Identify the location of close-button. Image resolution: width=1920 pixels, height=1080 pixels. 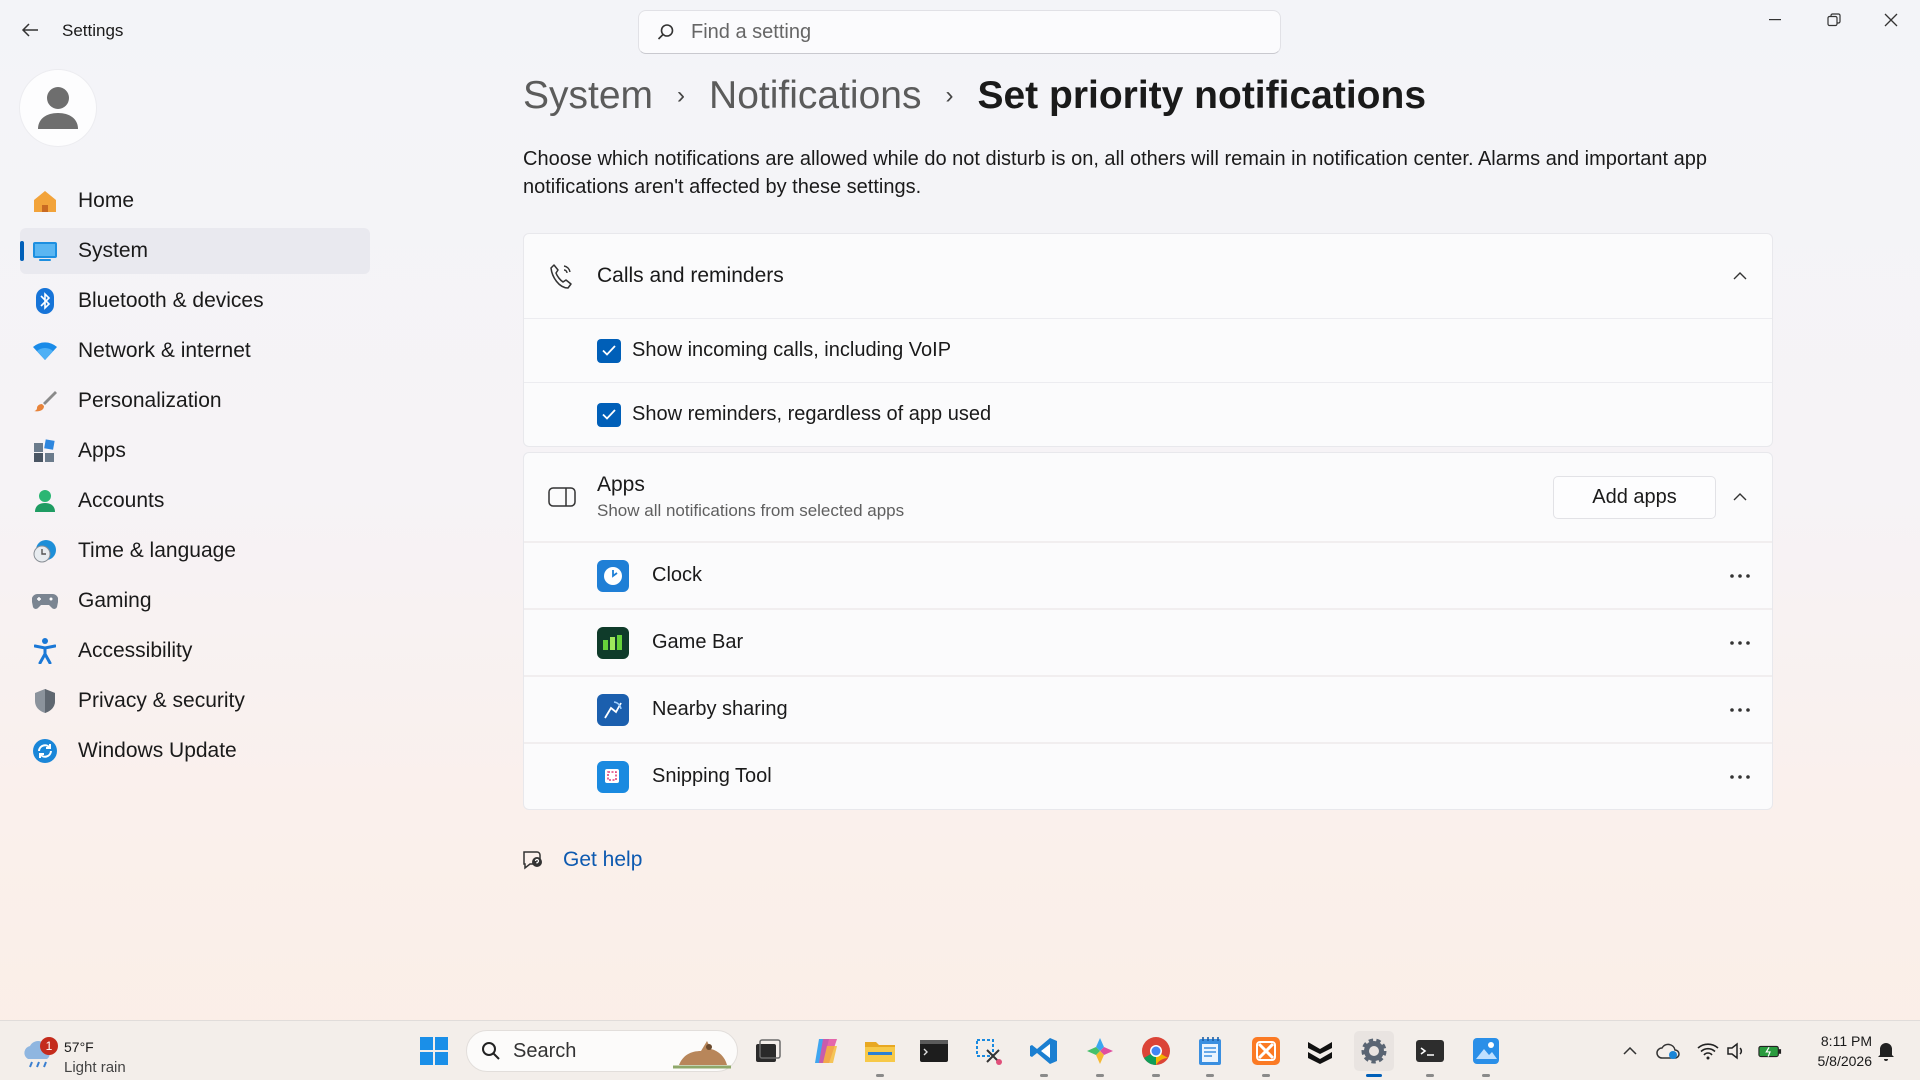
(1891, 20).